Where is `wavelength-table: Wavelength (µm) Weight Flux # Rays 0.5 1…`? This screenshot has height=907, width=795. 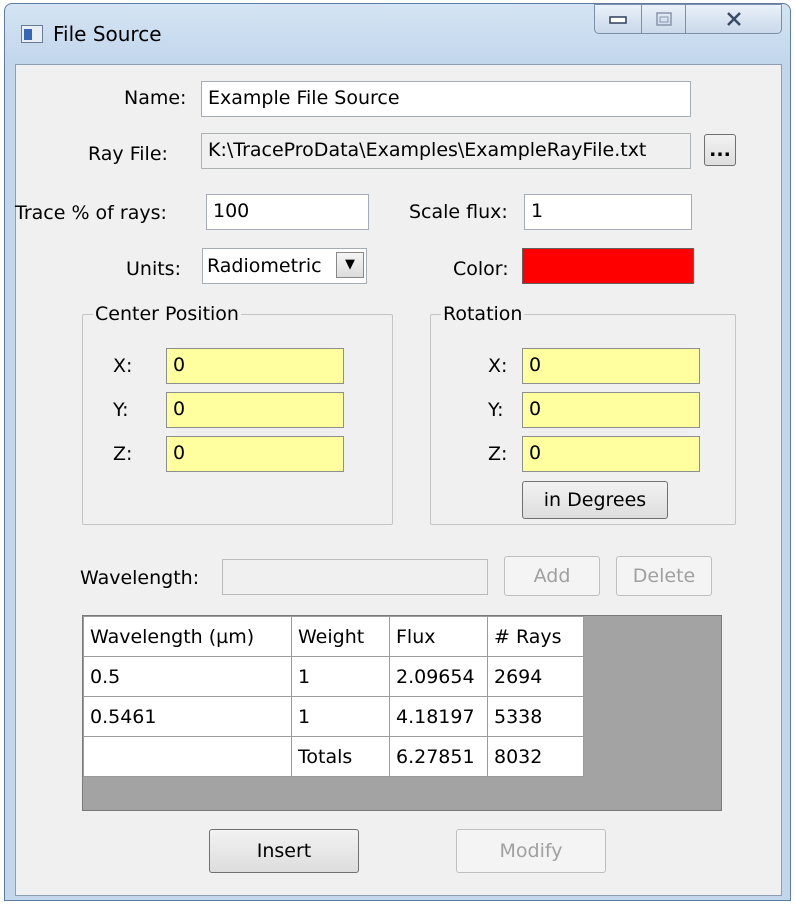
wavelength-table: Wavelength (µm) Weight Flux # Rays 0.5 1… is located at coordinates (333, 696).